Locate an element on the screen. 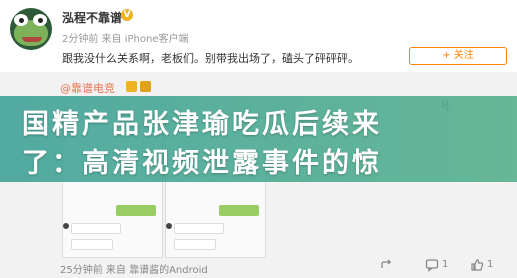 Image resolution: width=517 pixels, height=278 pixels. action-bar: 1 1 is located at coordinates (445, 266).